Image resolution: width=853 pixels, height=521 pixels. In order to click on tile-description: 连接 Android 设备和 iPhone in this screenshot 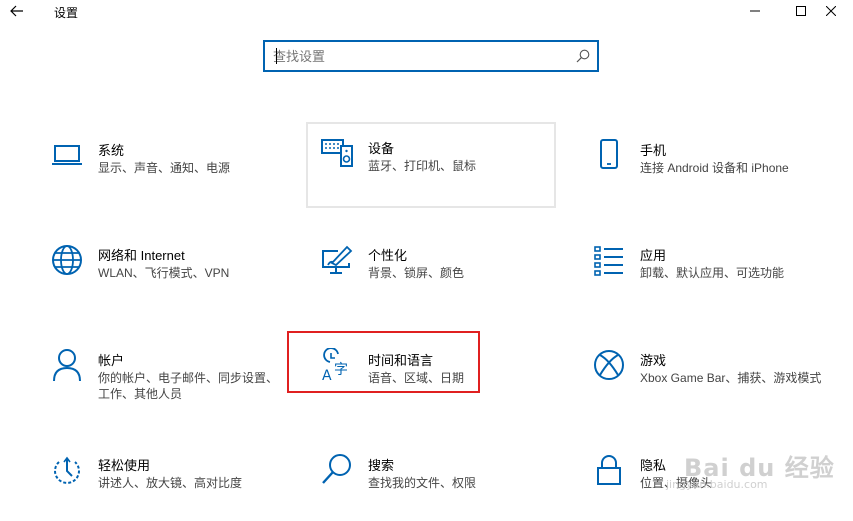, I will do `click(714, 168)`.